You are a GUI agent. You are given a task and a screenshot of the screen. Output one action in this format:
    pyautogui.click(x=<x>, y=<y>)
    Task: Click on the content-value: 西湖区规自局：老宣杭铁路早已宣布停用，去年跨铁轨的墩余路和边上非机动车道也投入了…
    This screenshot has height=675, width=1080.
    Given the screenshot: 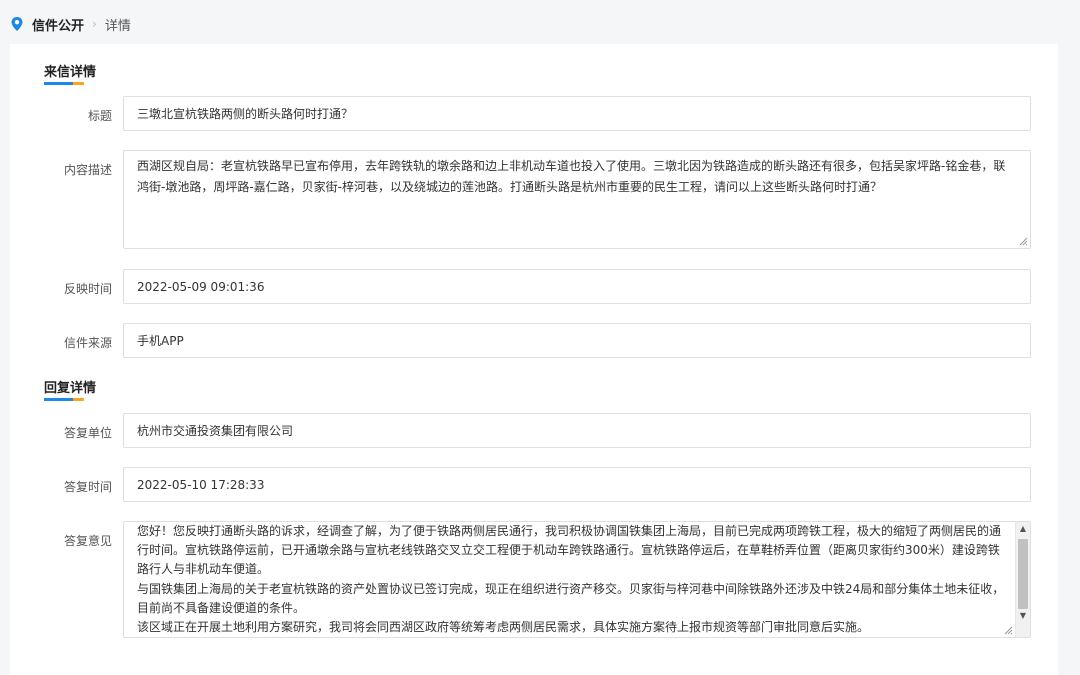 What is the action you would take?
    pyautogui.click(x=571, y=176)
    